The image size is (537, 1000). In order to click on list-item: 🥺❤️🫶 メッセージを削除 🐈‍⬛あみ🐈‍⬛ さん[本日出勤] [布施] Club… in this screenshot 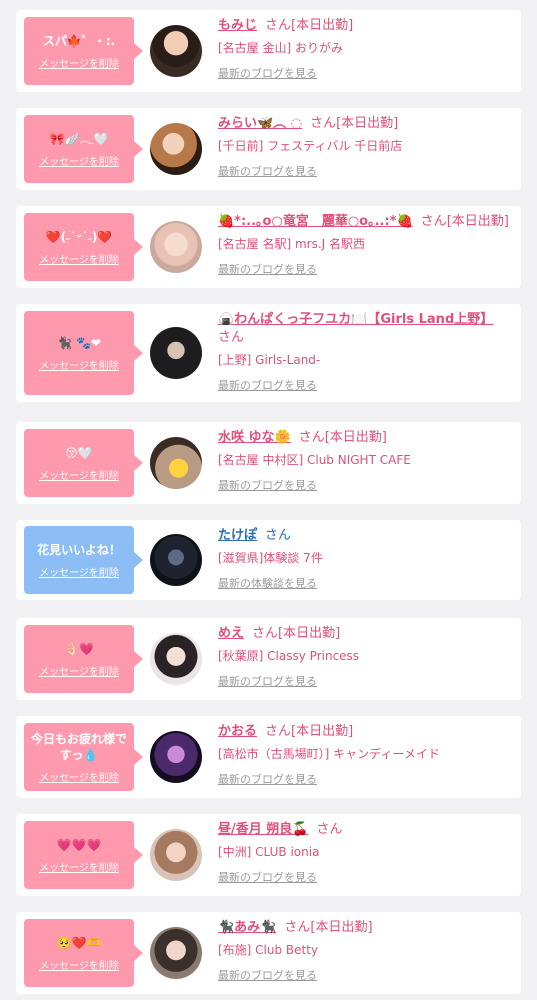, I will do `click(268, 953)`.